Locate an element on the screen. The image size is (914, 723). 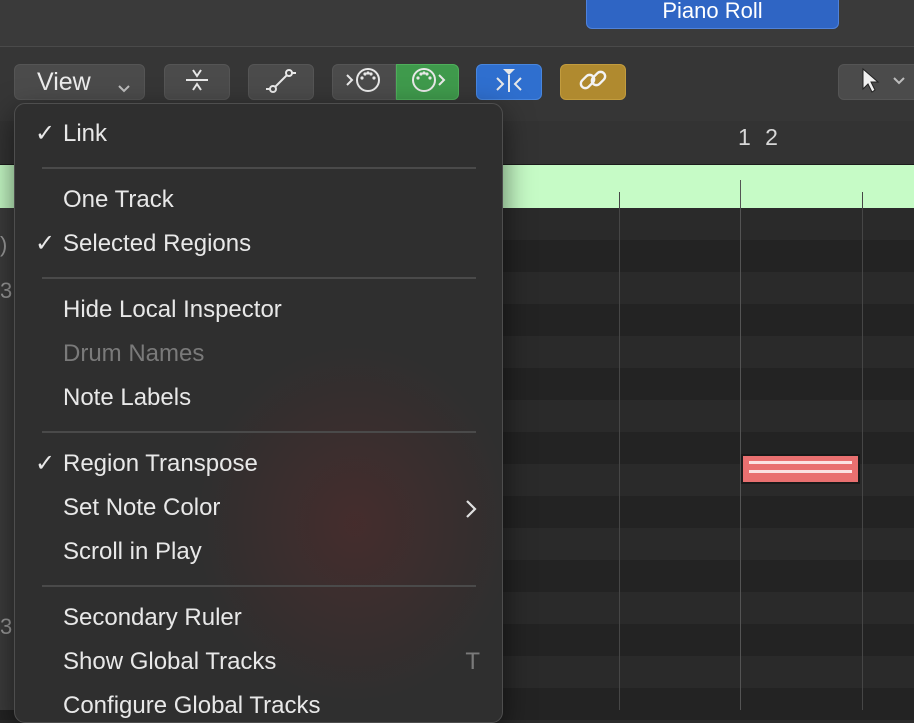
keyboard-shortcut: T is located at coordinates (472, 661).